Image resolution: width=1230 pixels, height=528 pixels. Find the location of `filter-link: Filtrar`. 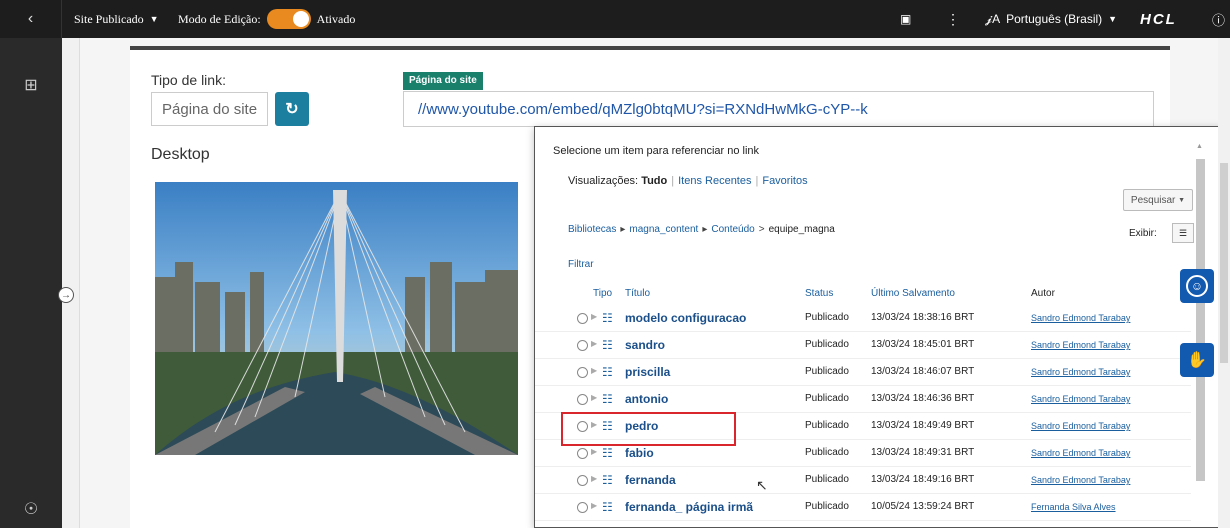

filter-link: Filtrar is located at coordinates (581, 264).